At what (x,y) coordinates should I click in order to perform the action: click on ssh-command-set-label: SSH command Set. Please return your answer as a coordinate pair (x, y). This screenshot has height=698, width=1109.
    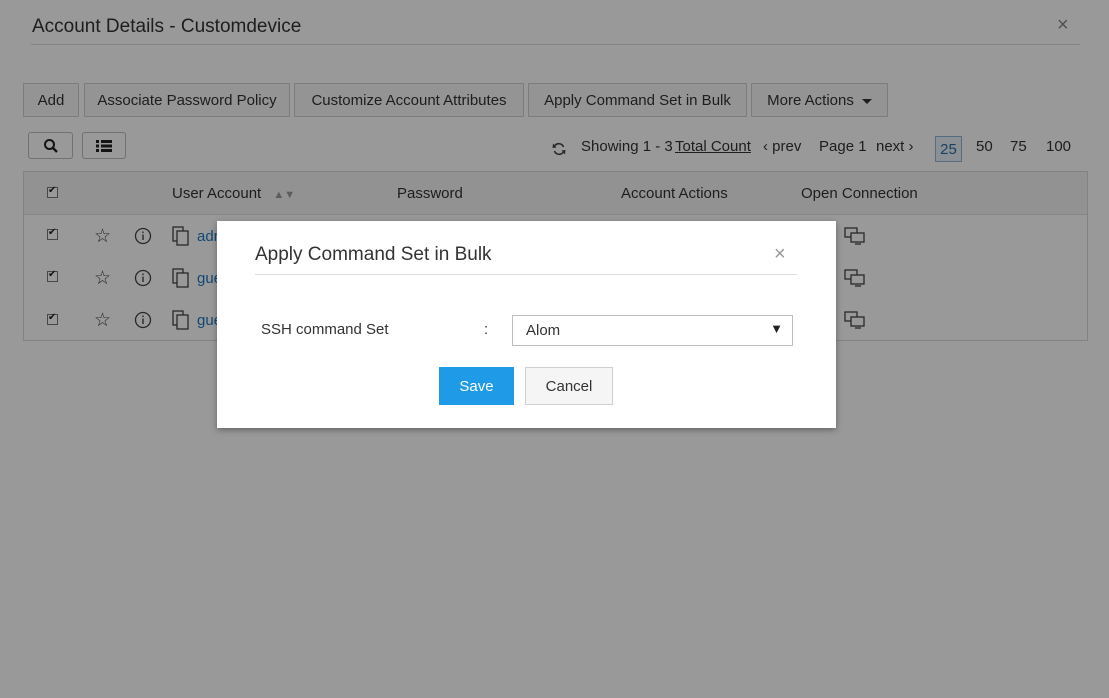
    Looking at the image, I should click on (325, 329).